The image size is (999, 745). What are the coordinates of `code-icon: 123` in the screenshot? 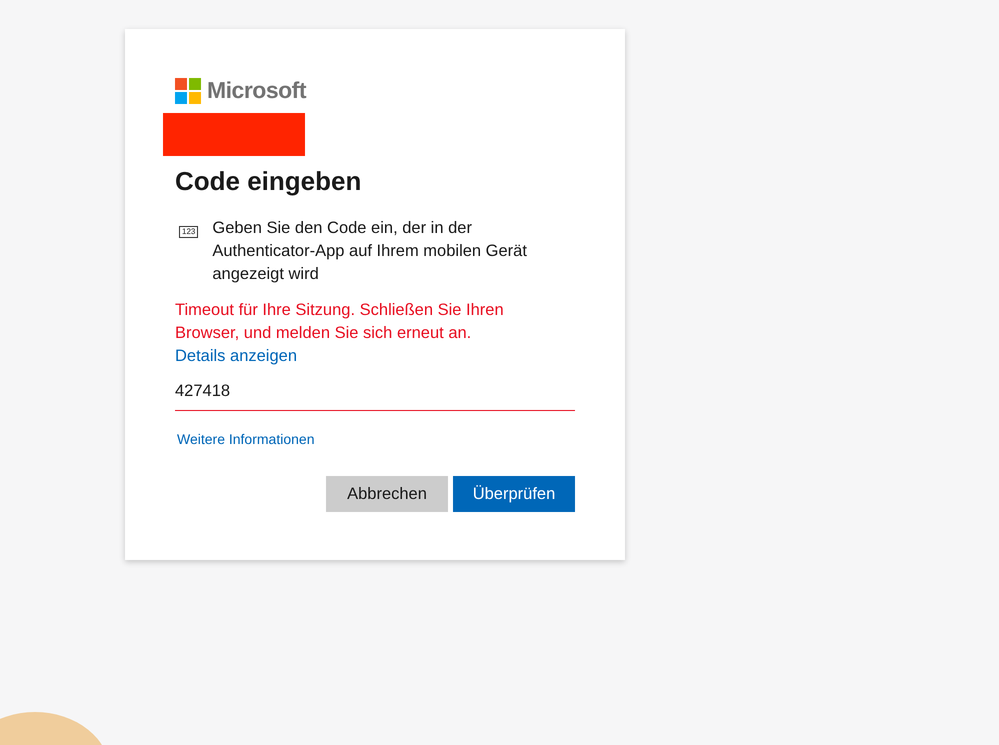 It's located at (188, 232).